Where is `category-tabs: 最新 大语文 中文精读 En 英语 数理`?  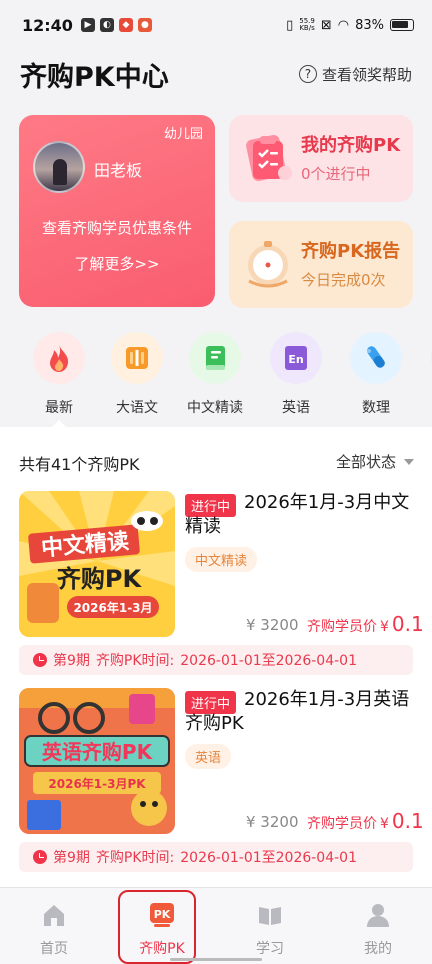 category-tabs: 最新 大语文 中文精读 En 英语 数理 is located at coordinates (216, 379).